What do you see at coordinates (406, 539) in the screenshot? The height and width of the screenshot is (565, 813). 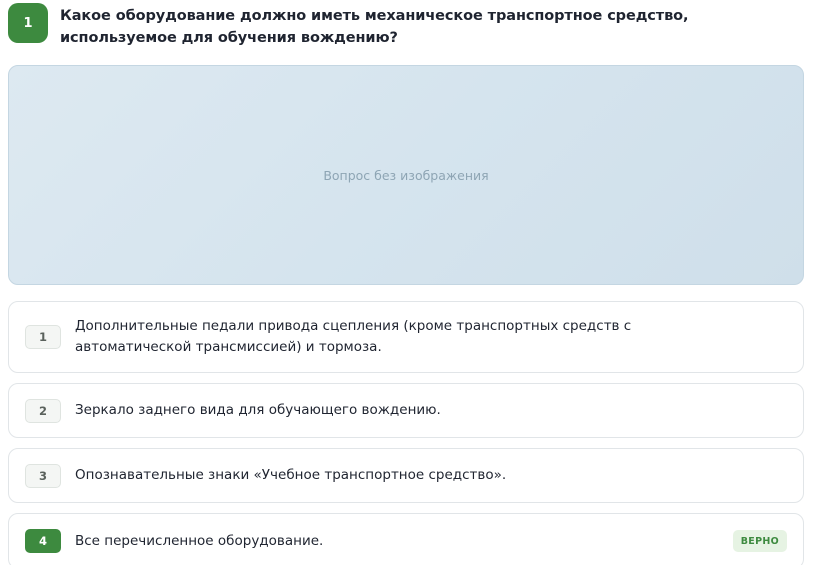 I see `answer-option-4: 4 Все перечисленное оборудование. ВЕРНО` at bounding box center [406, 539].